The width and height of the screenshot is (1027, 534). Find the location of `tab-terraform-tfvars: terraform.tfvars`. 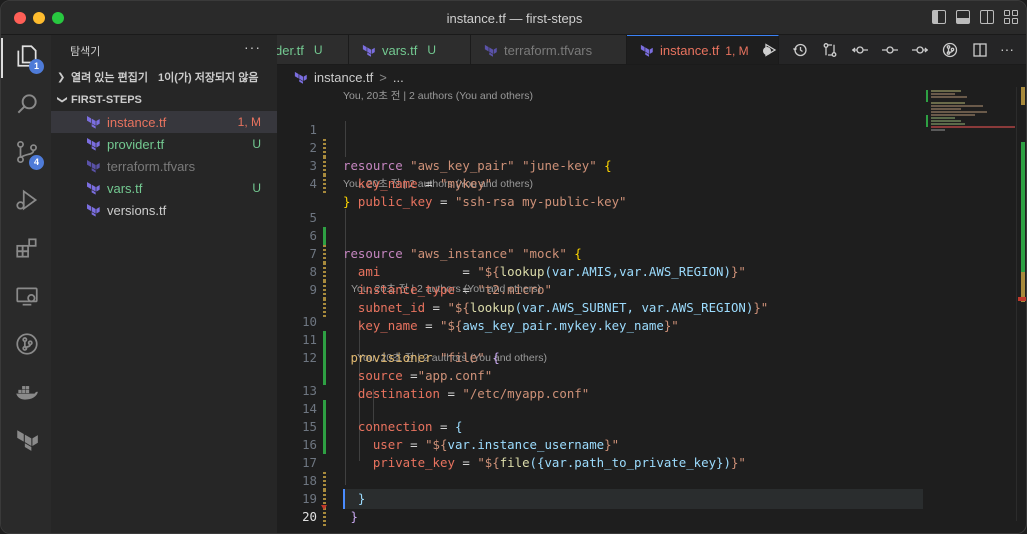

tab-terraform-tfvars: terraform.tfvars is located at coordinates (549, 49).